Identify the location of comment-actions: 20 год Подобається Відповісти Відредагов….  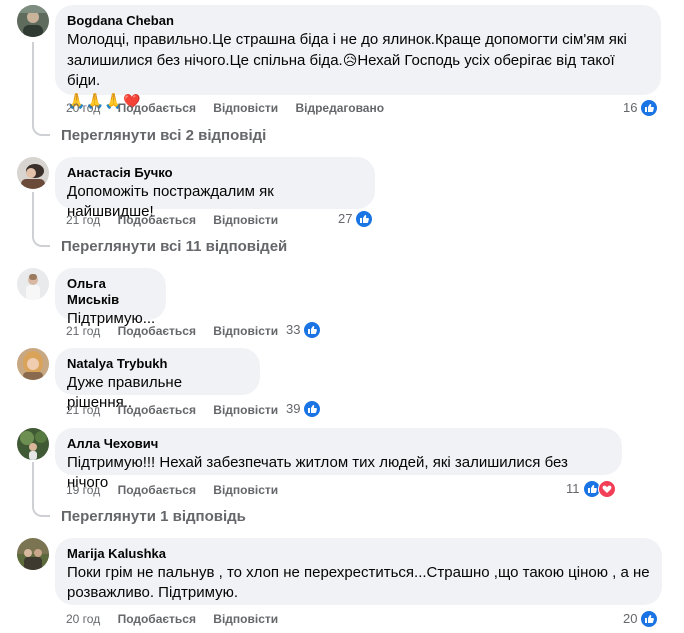
(232, 108).